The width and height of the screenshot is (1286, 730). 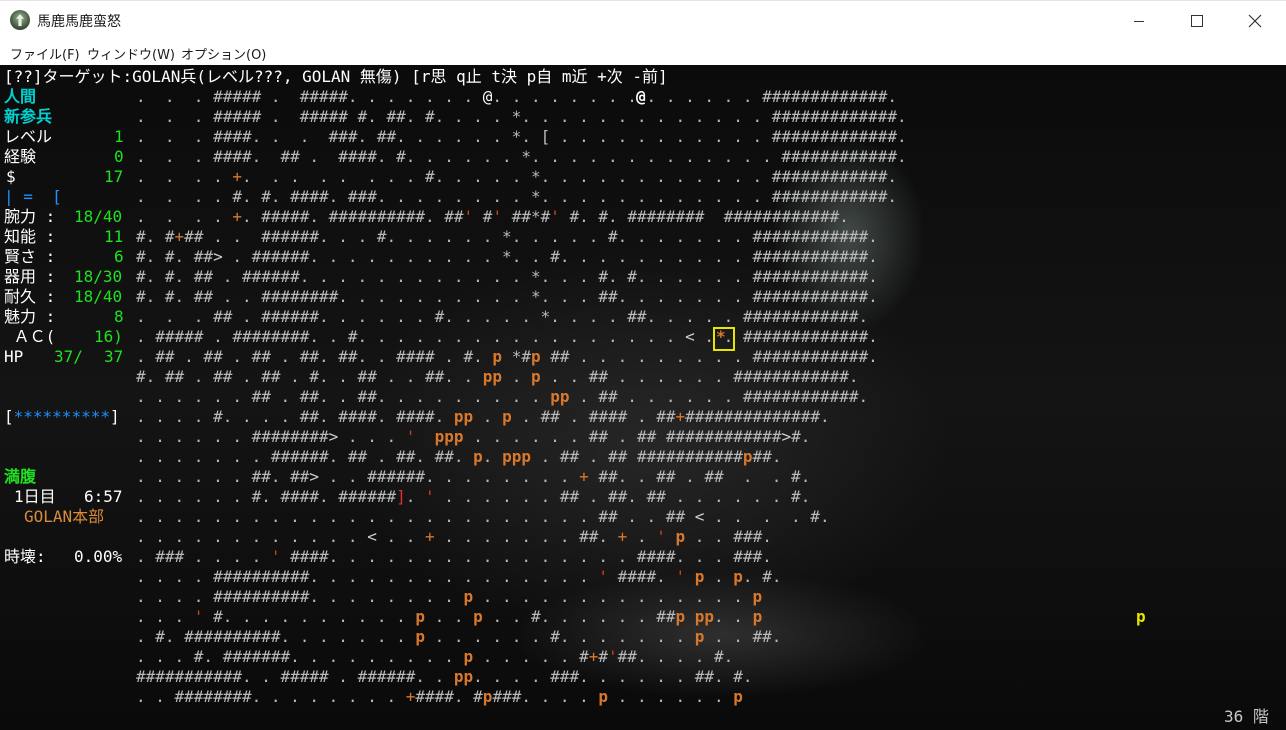 I want to click on health-bar-fill: **********, so click(x=61, y=416).